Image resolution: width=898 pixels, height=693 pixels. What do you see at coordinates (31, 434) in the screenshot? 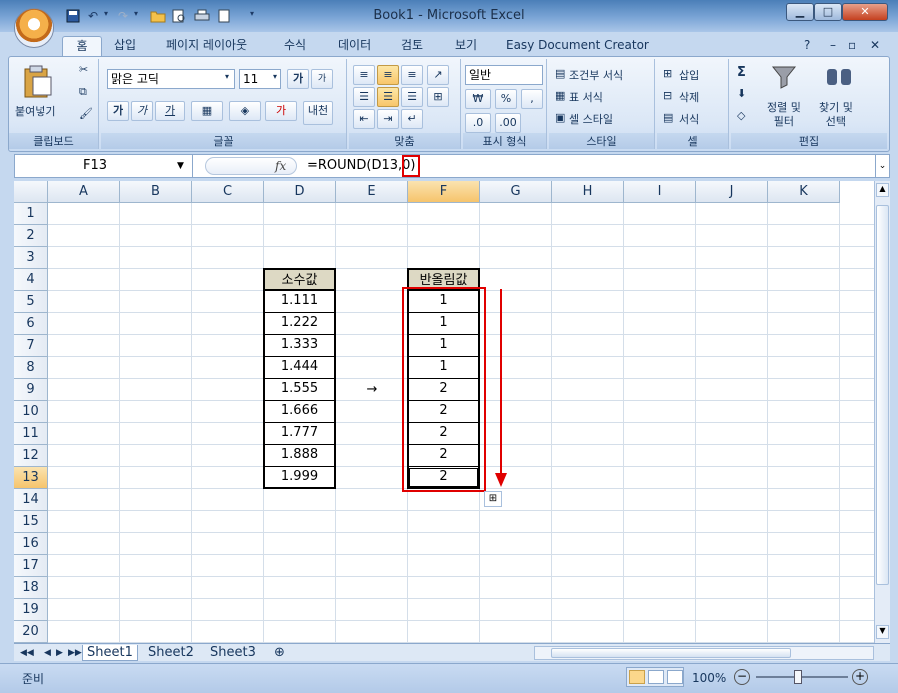
I see `row-header-11: 11` at bounding box center [31, 434].